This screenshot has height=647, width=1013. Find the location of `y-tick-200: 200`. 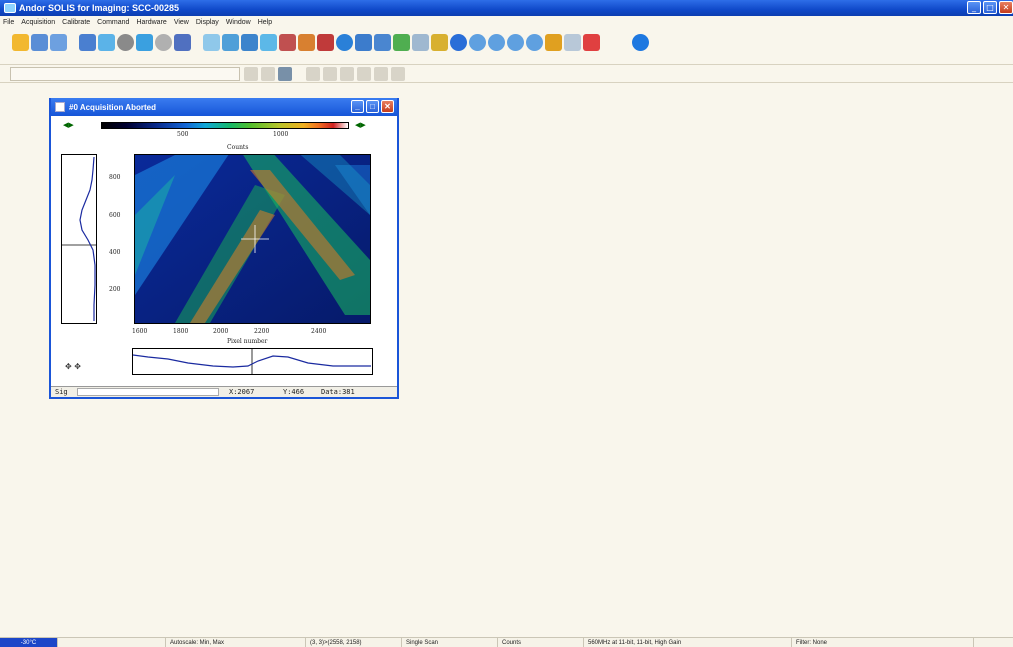

y-tick-200: 200 is located at coordinates (115, 289).